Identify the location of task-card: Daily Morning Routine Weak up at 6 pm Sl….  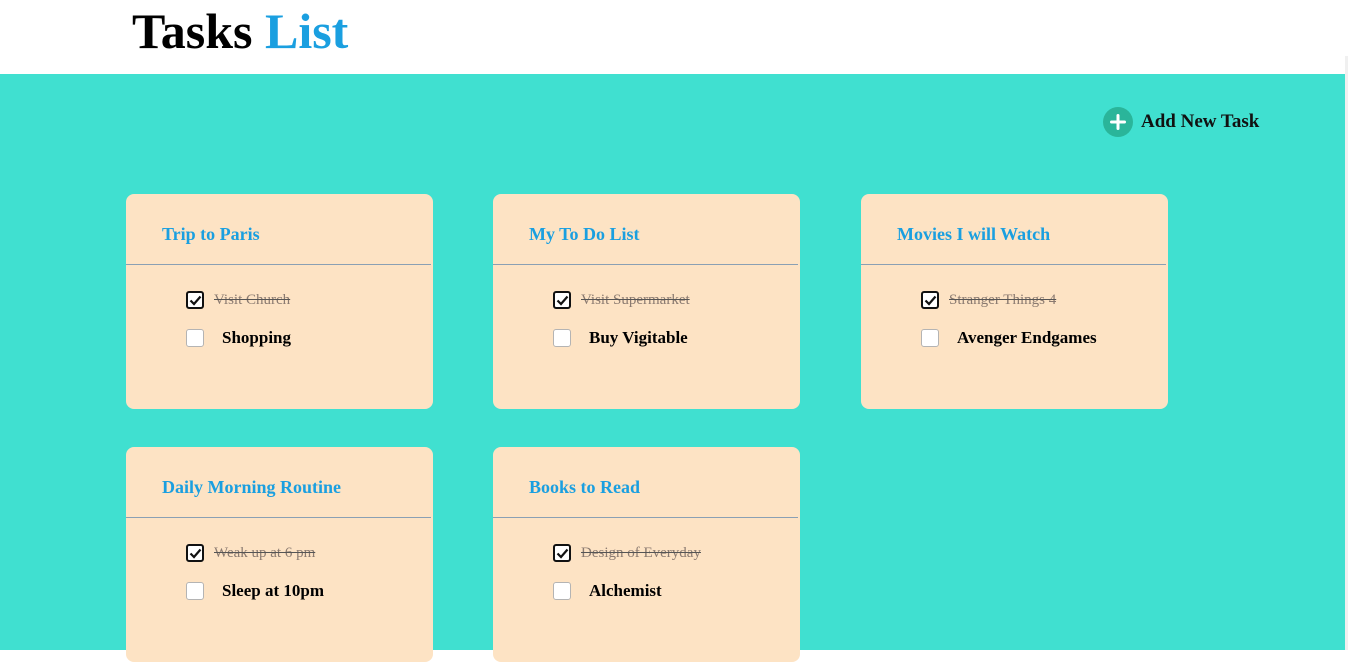
(279, 554).